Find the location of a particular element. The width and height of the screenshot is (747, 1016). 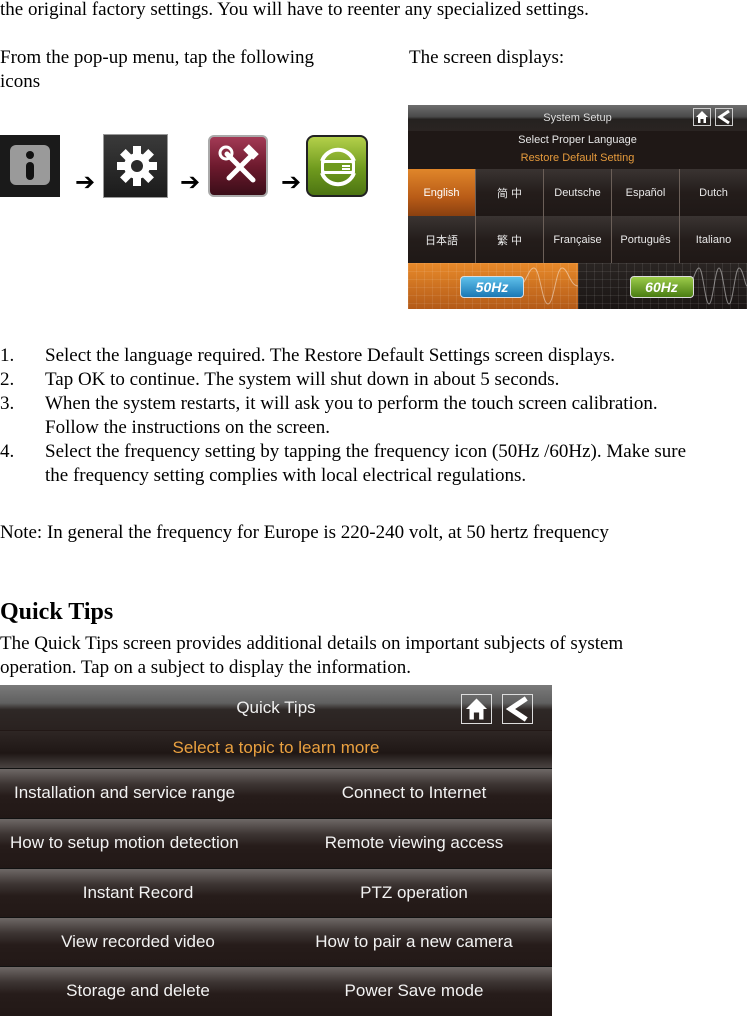

topic-installation: Installation and service range is located at coordinates (138, 793).